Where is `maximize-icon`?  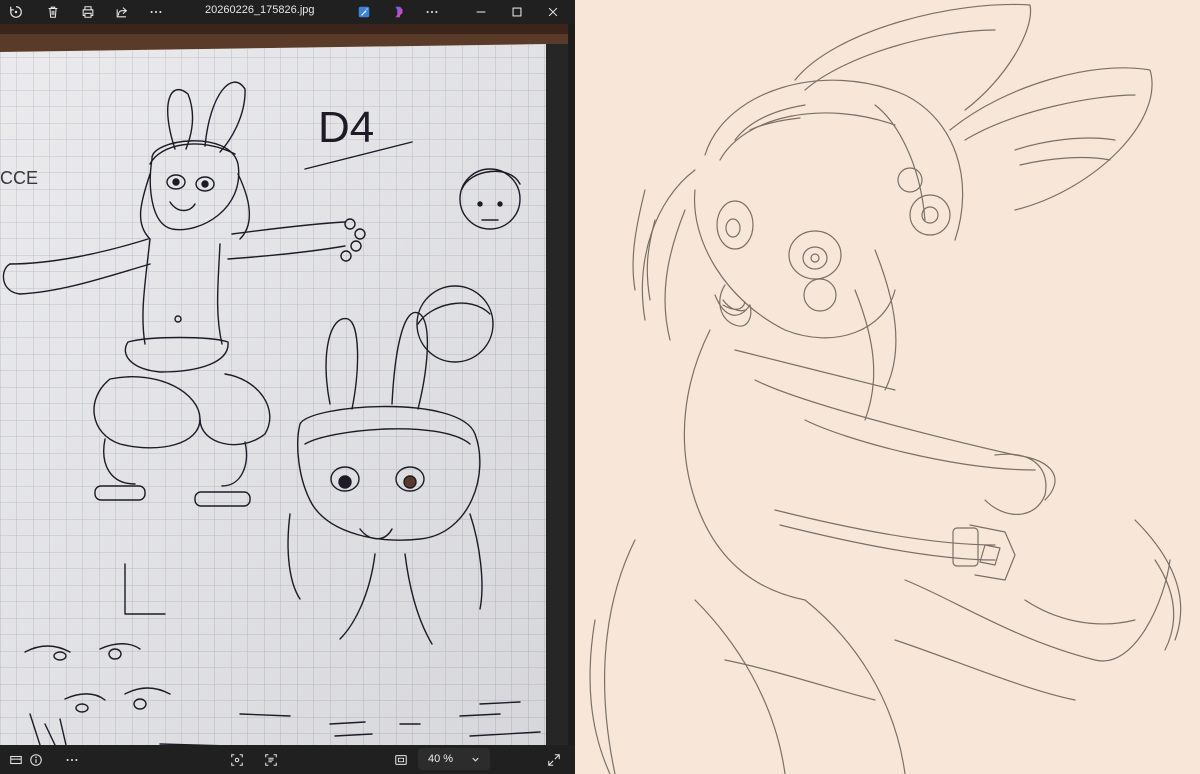
maximize-icon is located at coordinates (517, 12).